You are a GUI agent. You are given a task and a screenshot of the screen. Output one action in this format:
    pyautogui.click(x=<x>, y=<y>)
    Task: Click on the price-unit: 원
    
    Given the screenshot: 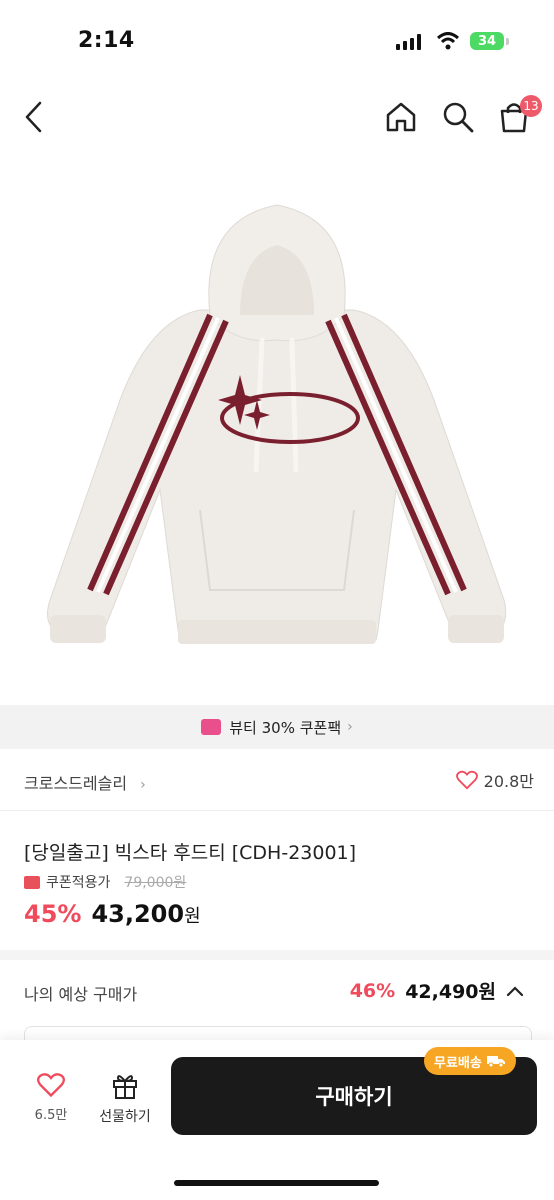 What is the action you would take?
    pyautogui.click(x=192, y=916)
    